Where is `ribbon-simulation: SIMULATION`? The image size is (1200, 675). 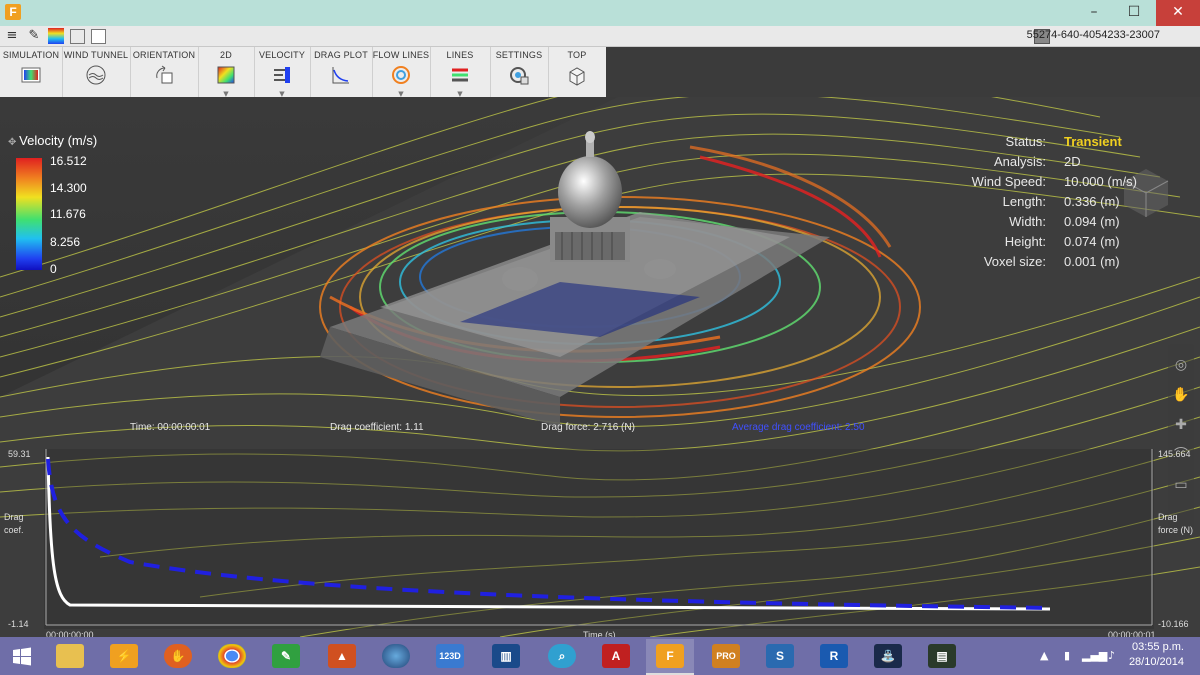 ribbon-simulation: SIMULATION is located at coordinates (31, 72).